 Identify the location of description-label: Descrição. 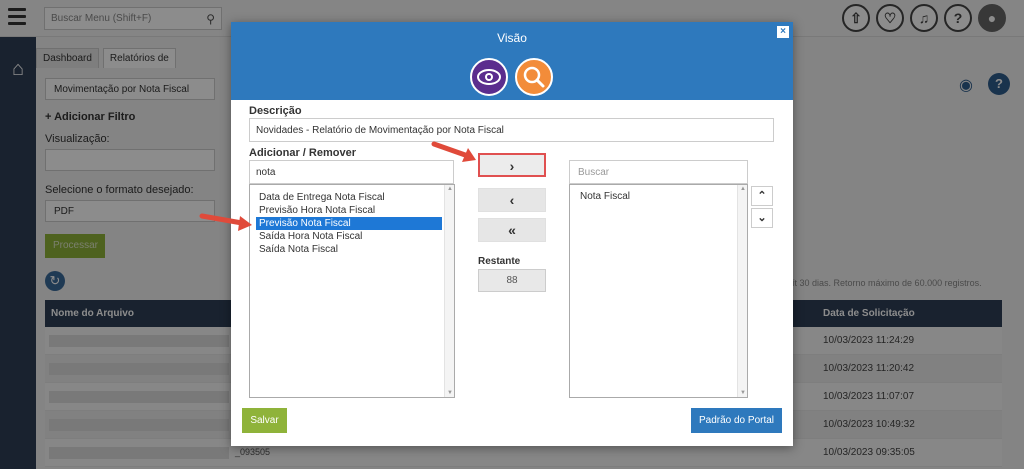
(275, 111).